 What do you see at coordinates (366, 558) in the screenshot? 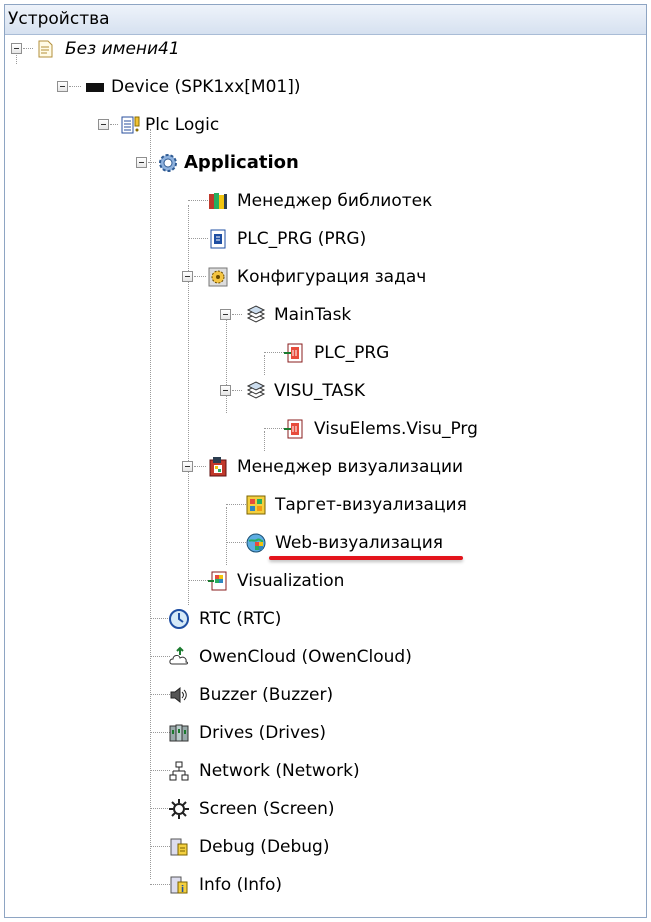
I see `highlight-underline` at bounding box center [366, 558].